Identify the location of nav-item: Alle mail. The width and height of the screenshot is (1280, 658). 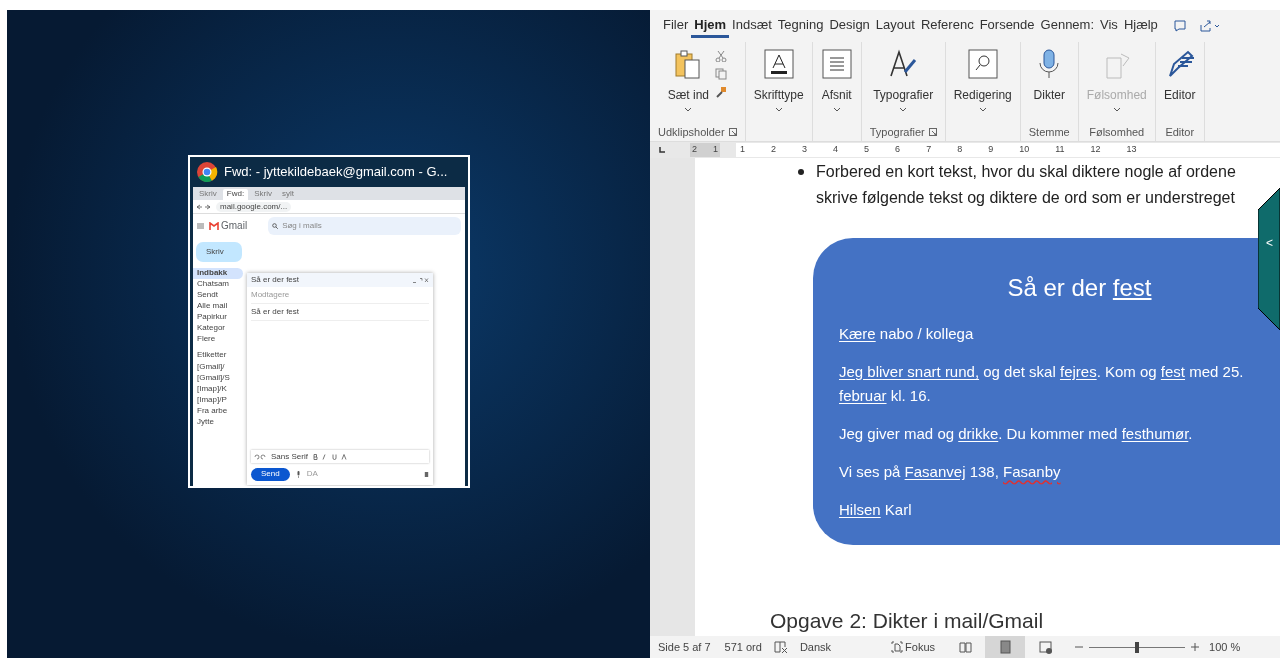
(219, 306).